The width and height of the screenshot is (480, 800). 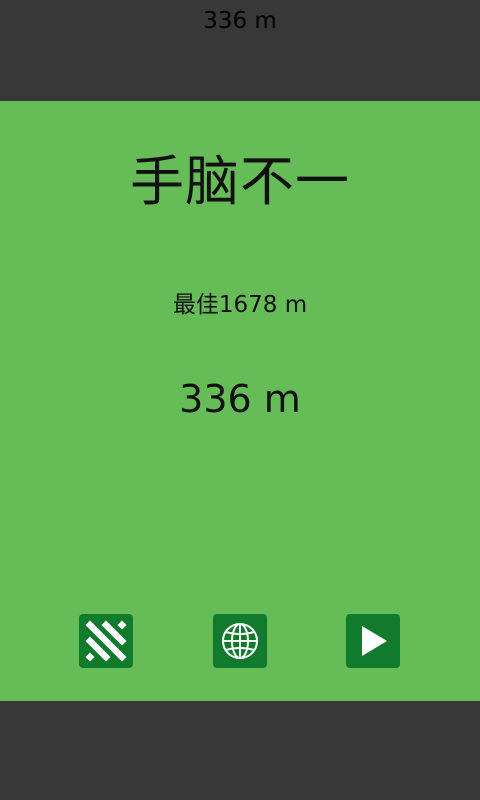 I want to click on play-icon, so click(x=374, y=641).